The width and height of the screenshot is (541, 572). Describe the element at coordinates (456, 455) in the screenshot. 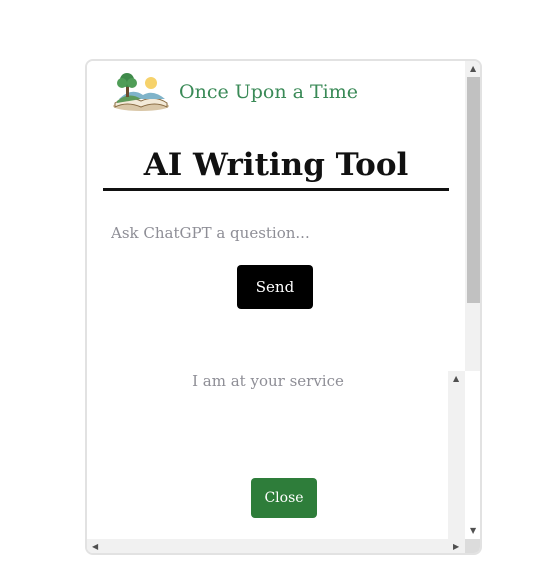

I see `inner-vertical-scrollbar: ▲` at that location.